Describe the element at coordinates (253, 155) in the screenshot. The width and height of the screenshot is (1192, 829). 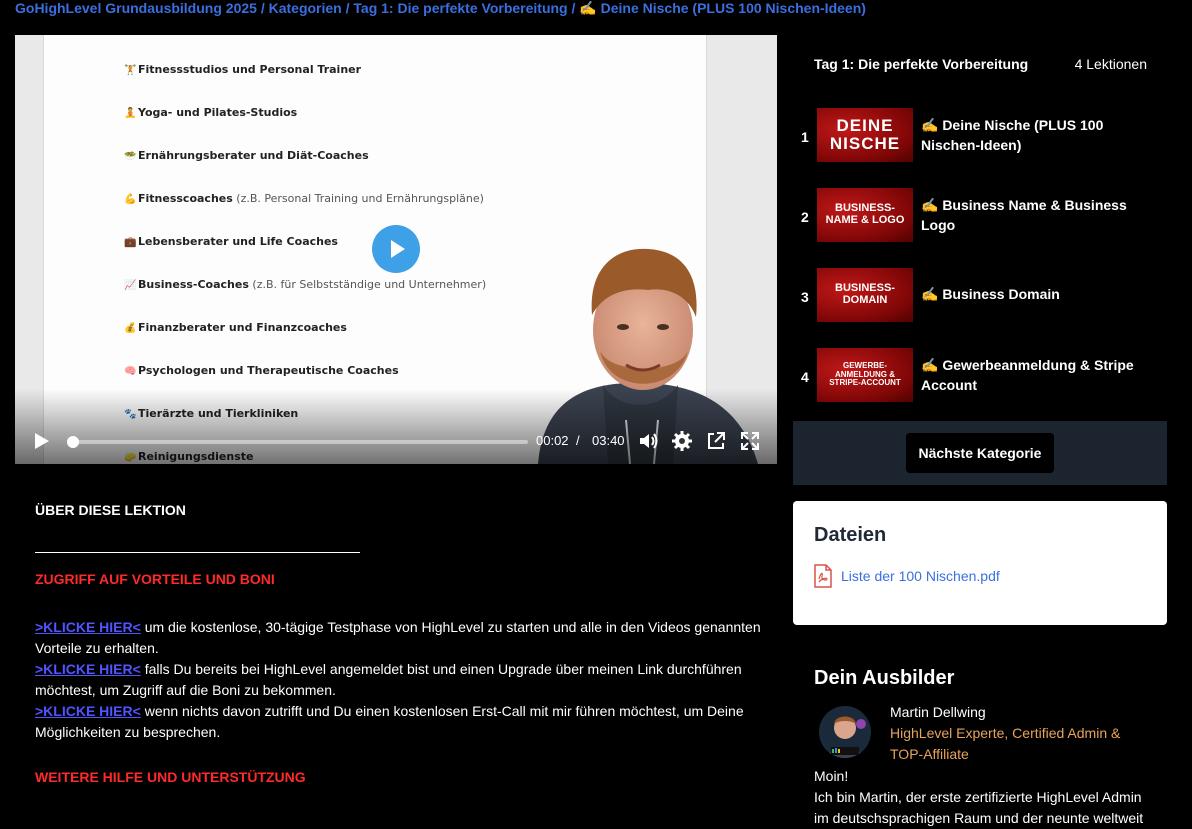
I see `slide-niche-label: Ernährungsberater und Diät-Coaches` at that location.